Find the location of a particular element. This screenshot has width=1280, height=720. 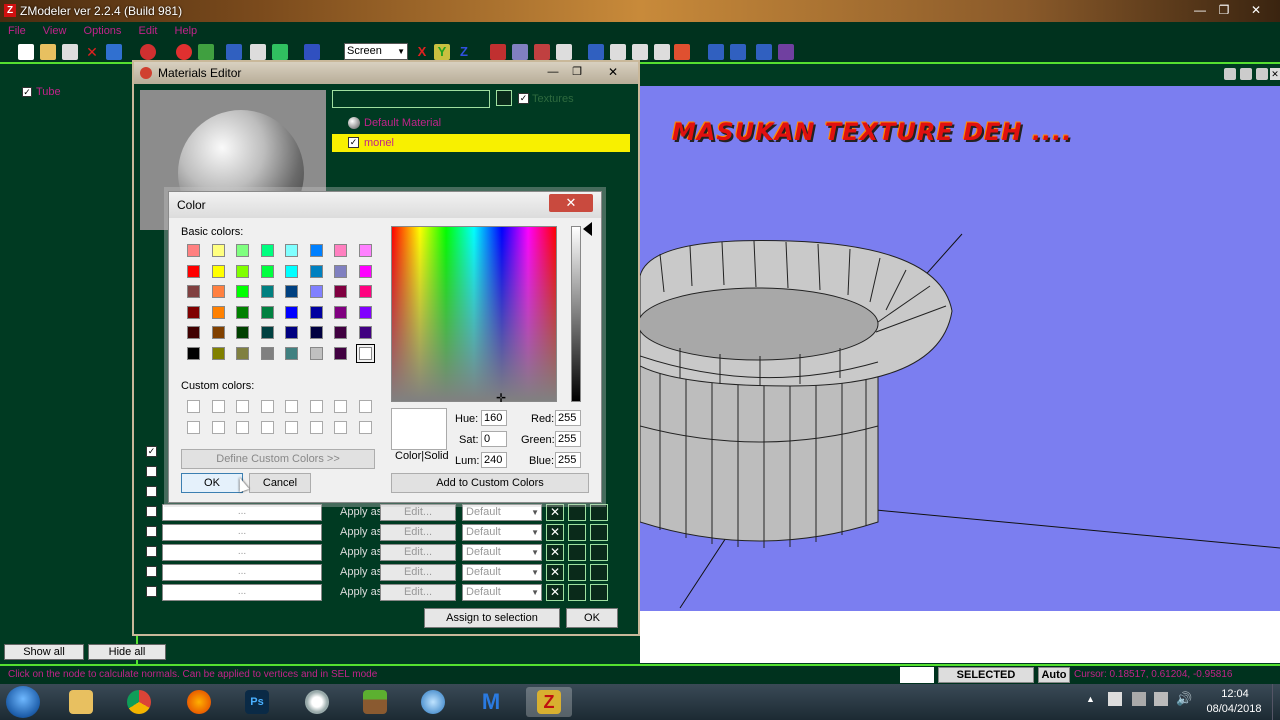

slot-checkbox: ✓ is located at coordinates (151, 451).